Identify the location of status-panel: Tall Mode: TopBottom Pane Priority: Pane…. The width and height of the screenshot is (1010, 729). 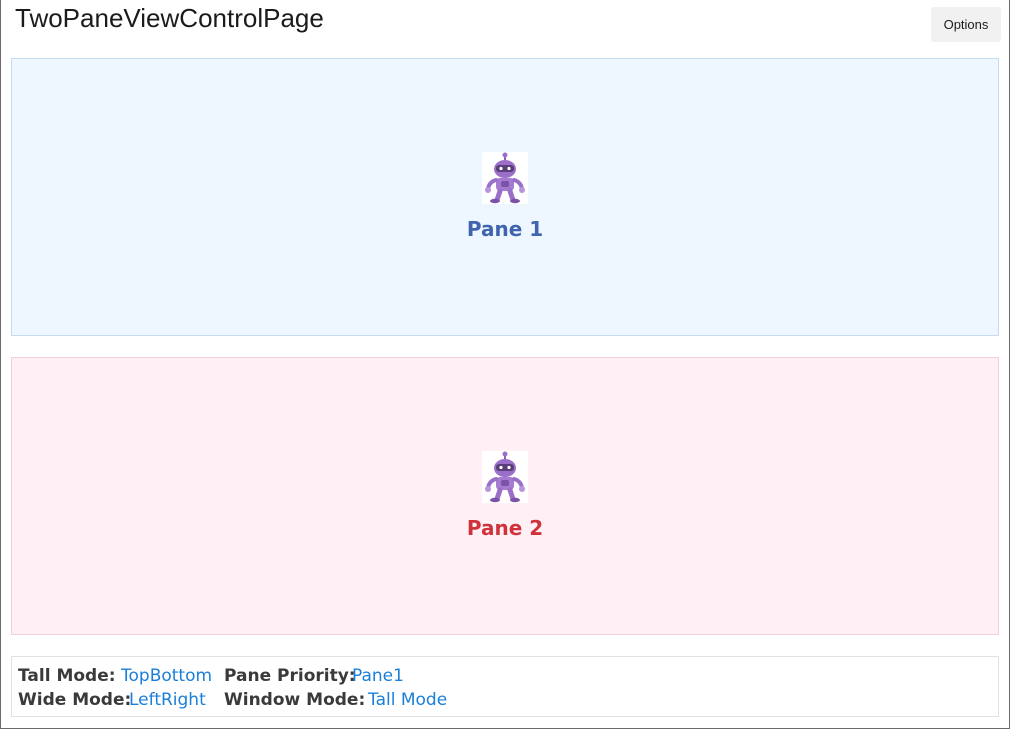
(505, 686).